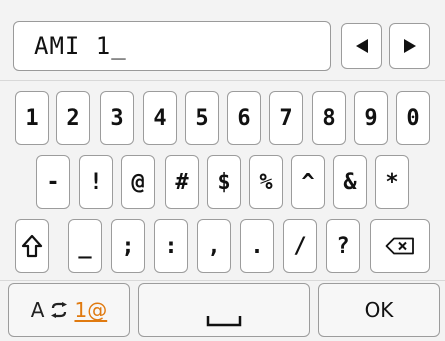 The width and height of the screenshot is (445, 341). I want to click on key-exclamation: !, so click(96, 182).